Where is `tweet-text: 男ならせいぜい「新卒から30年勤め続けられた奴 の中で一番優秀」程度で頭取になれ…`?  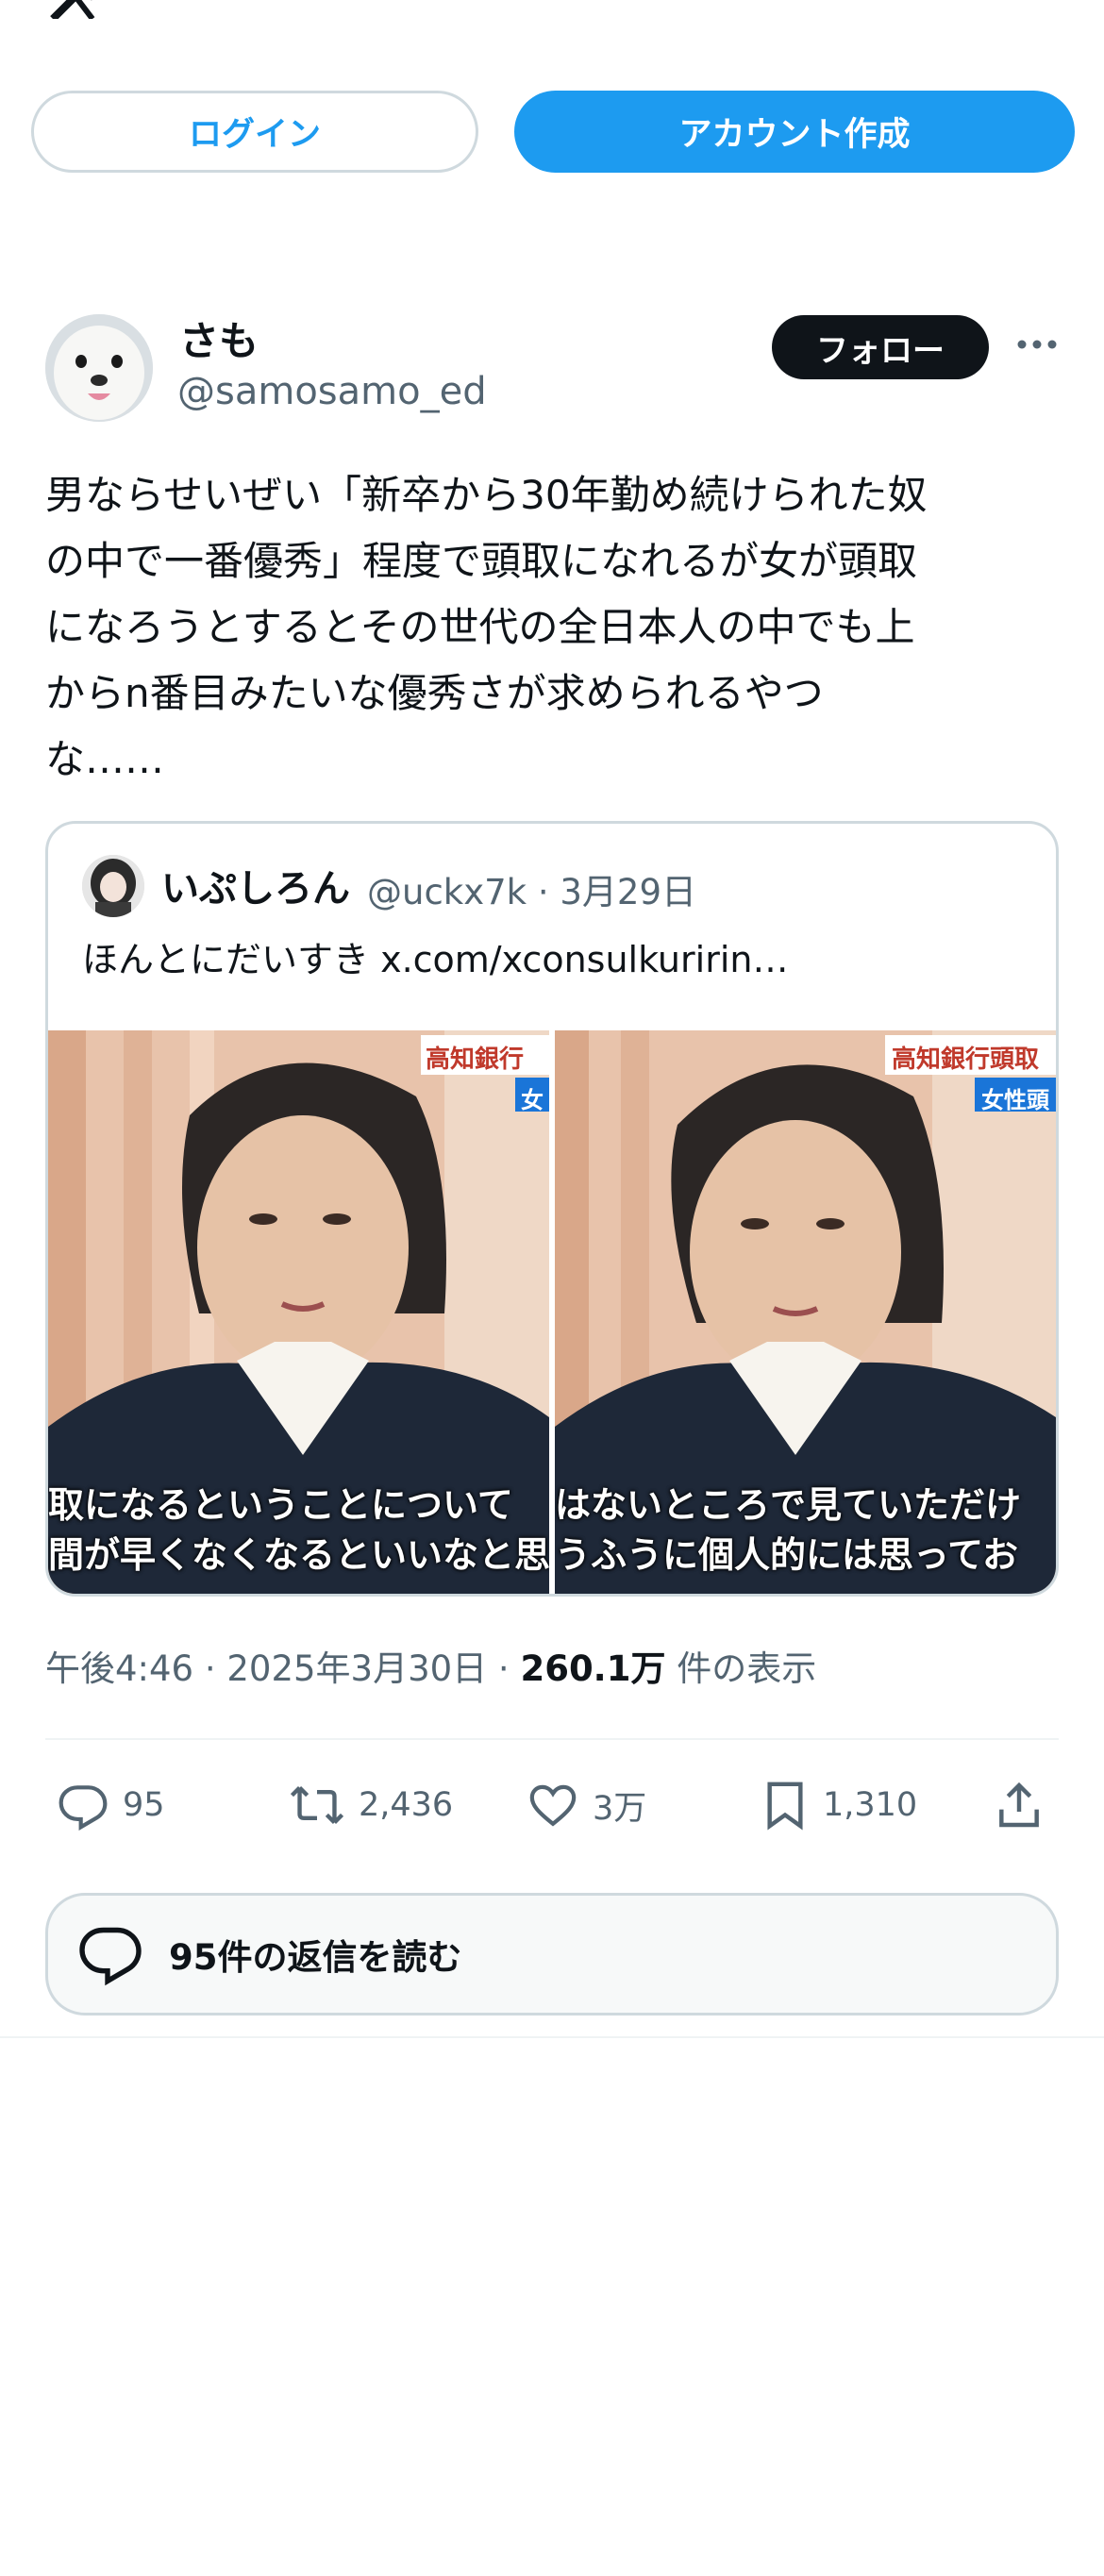 tweet-text: 男ならせいぜい「新卒から30年勤め続けられた奴 の中で一番優秀」程度で頭取になれ… is located at coordinates (486, 627).